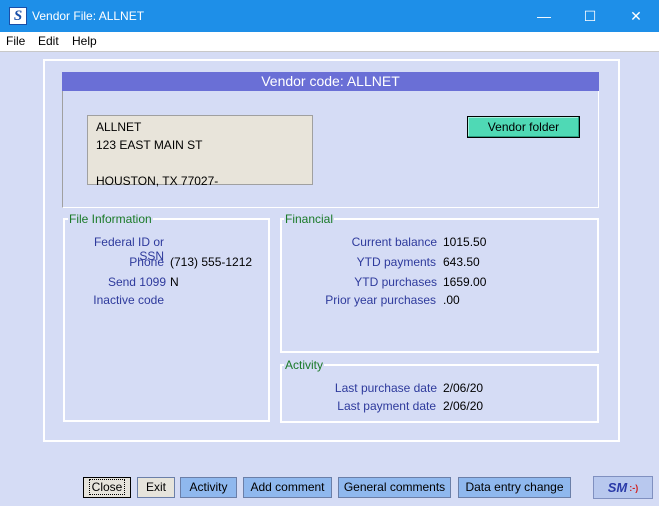 The height and width of the screenshot is (506, 659). What do you see at coordinates (329, 16) in the screenshot?
I see `title-bar: S Vendor File: ALLNET — ☐ ✕` at bounding box center [329, 16].